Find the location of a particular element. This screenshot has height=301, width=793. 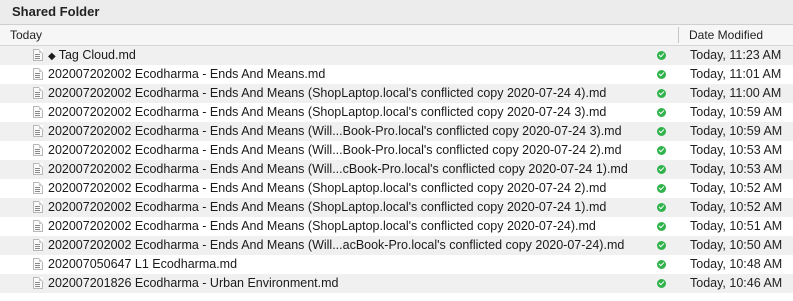

column-header-date-modified: Date Modified is located at coordinates (726, 35).